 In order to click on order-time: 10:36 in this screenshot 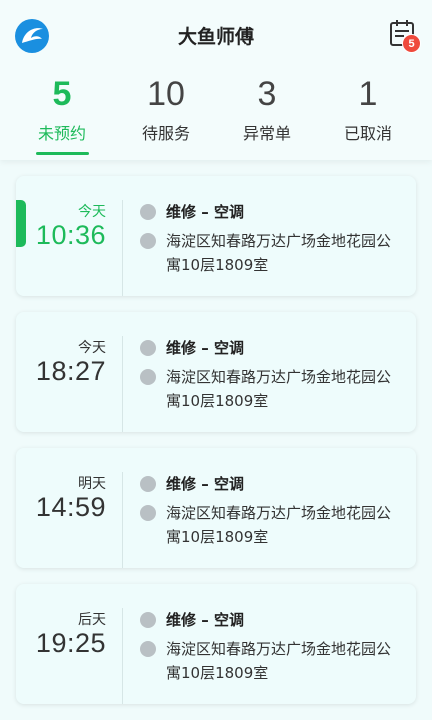, I will do `click(70, 235)`.